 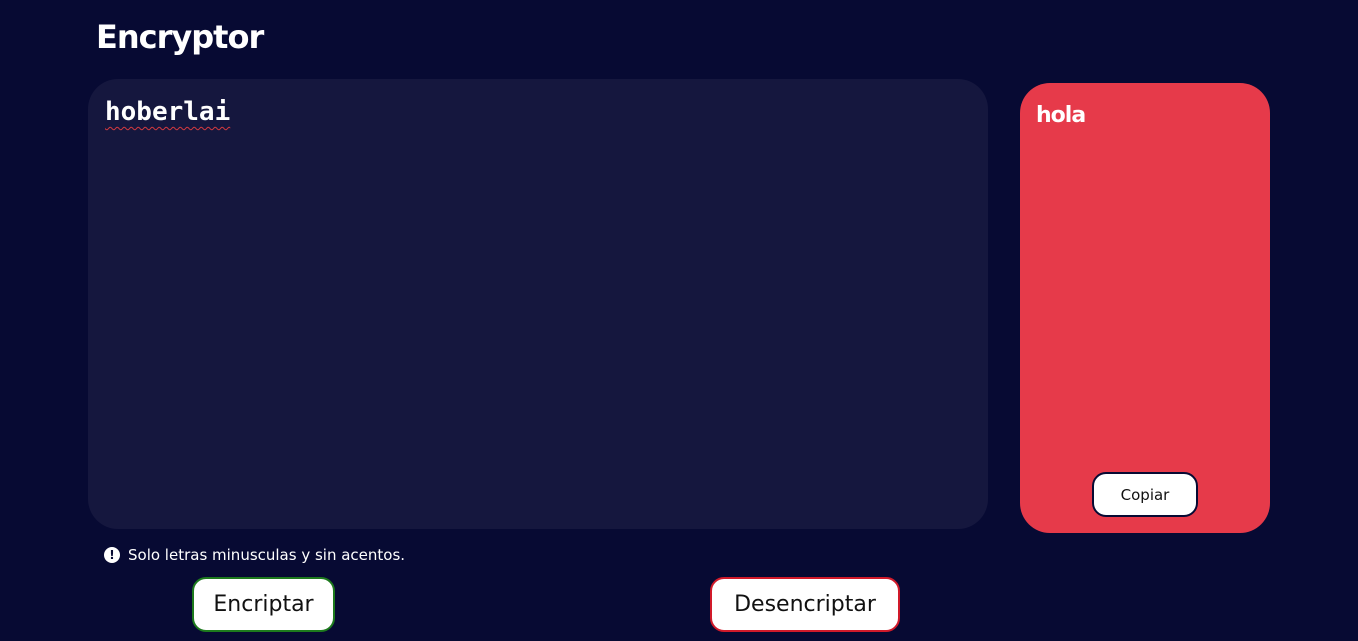 I want to click on hint-text: Solo letras minusculas y sin acentos., so click(x=267, y=555).